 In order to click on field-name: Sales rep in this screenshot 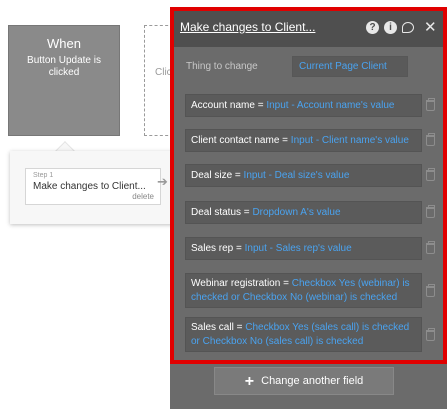, I will do `click(212, 248)`.